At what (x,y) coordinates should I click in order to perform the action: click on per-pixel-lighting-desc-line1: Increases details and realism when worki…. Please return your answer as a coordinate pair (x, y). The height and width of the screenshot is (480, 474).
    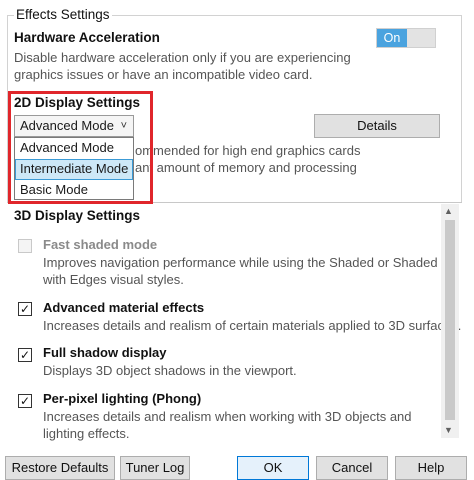
    Looking at the image, I should click on (227, 416).